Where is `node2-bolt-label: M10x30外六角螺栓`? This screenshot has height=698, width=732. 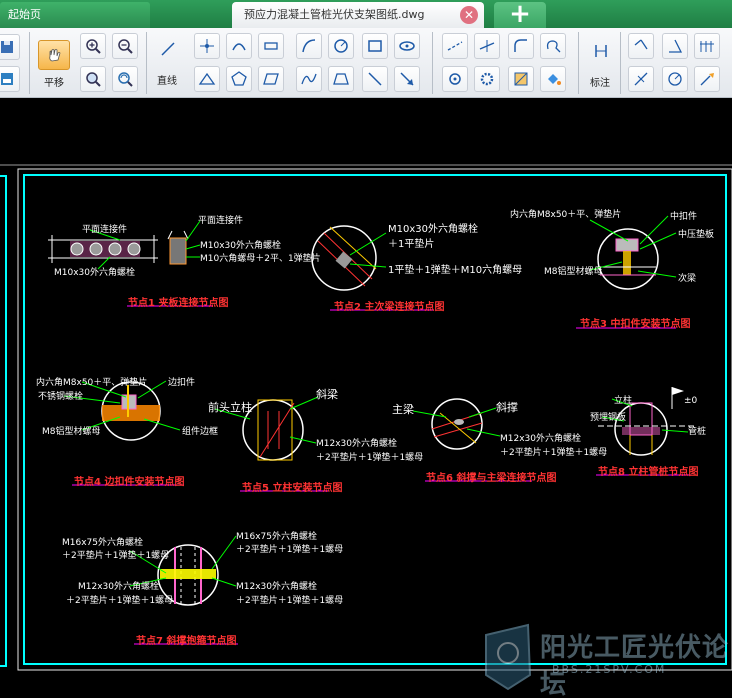
node2-bolt-label: M10x30外六角螺栓 is located at coordinates (433, 229).